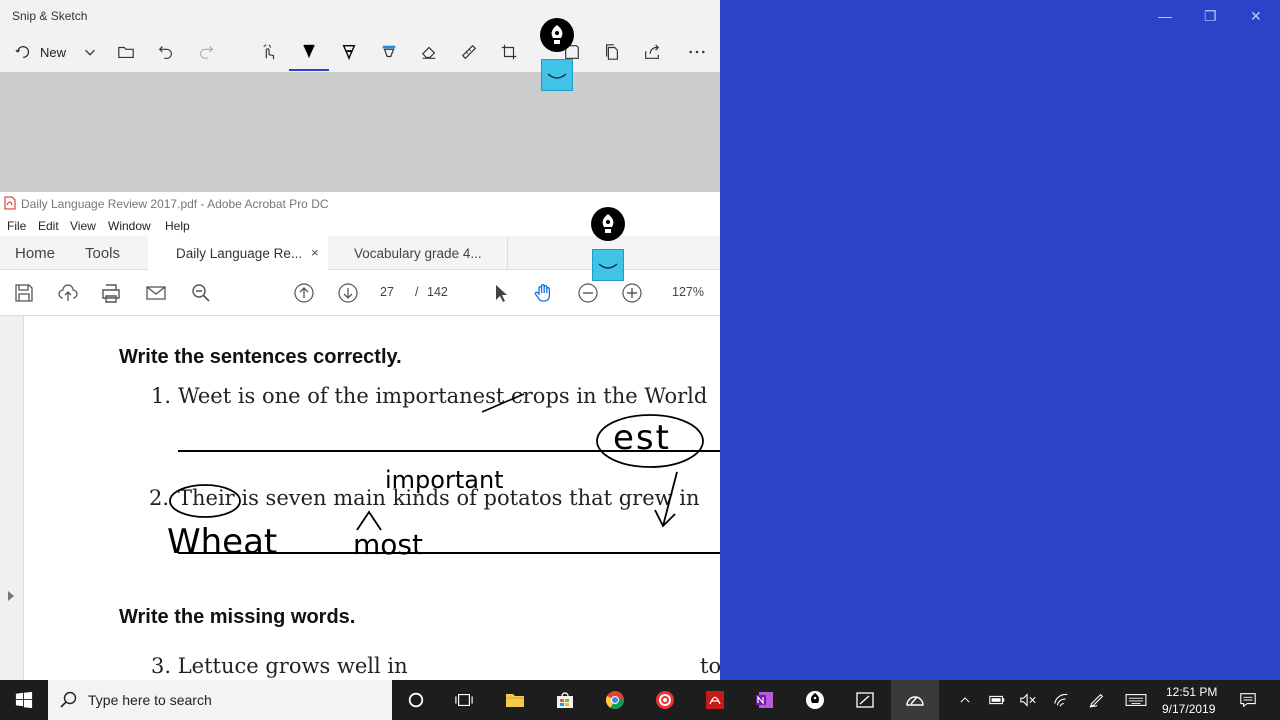  What do you see at coordinates (315, 252) in the screenshot?
I see `close-tab-icon: ×` at bounding box center [315, 252].